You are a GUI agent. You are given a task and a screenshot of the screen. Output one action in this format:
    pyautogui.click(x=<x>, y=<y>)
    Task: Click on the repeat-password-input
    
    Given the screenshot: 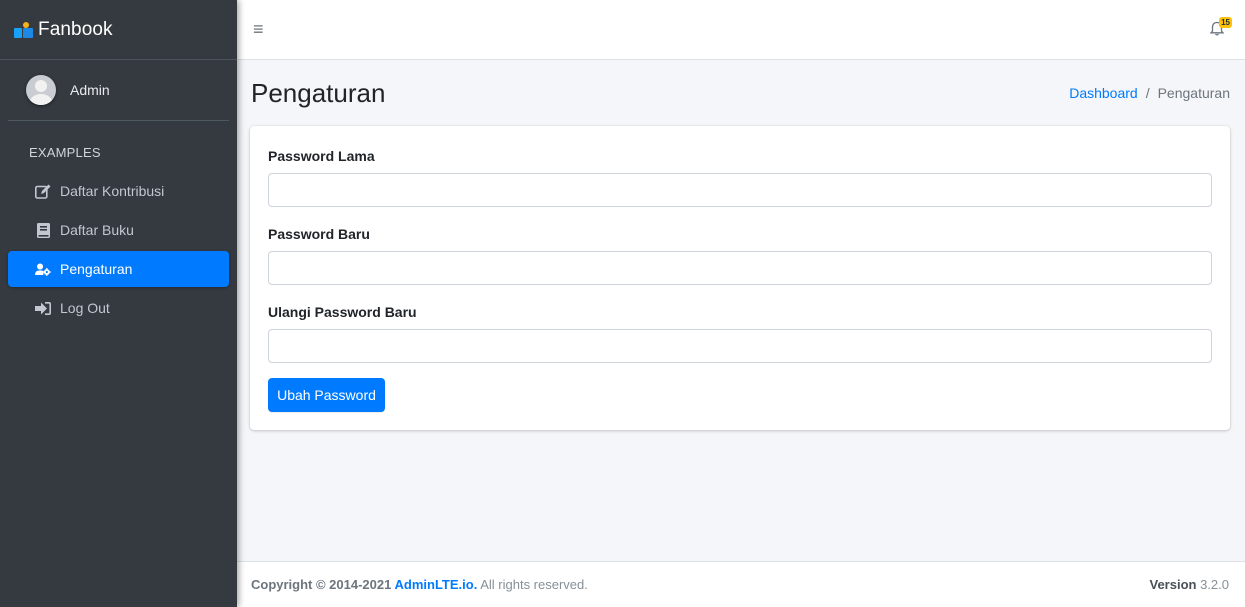 What is the action you would take?
    pyautogui.click(x=740, y=346)
    